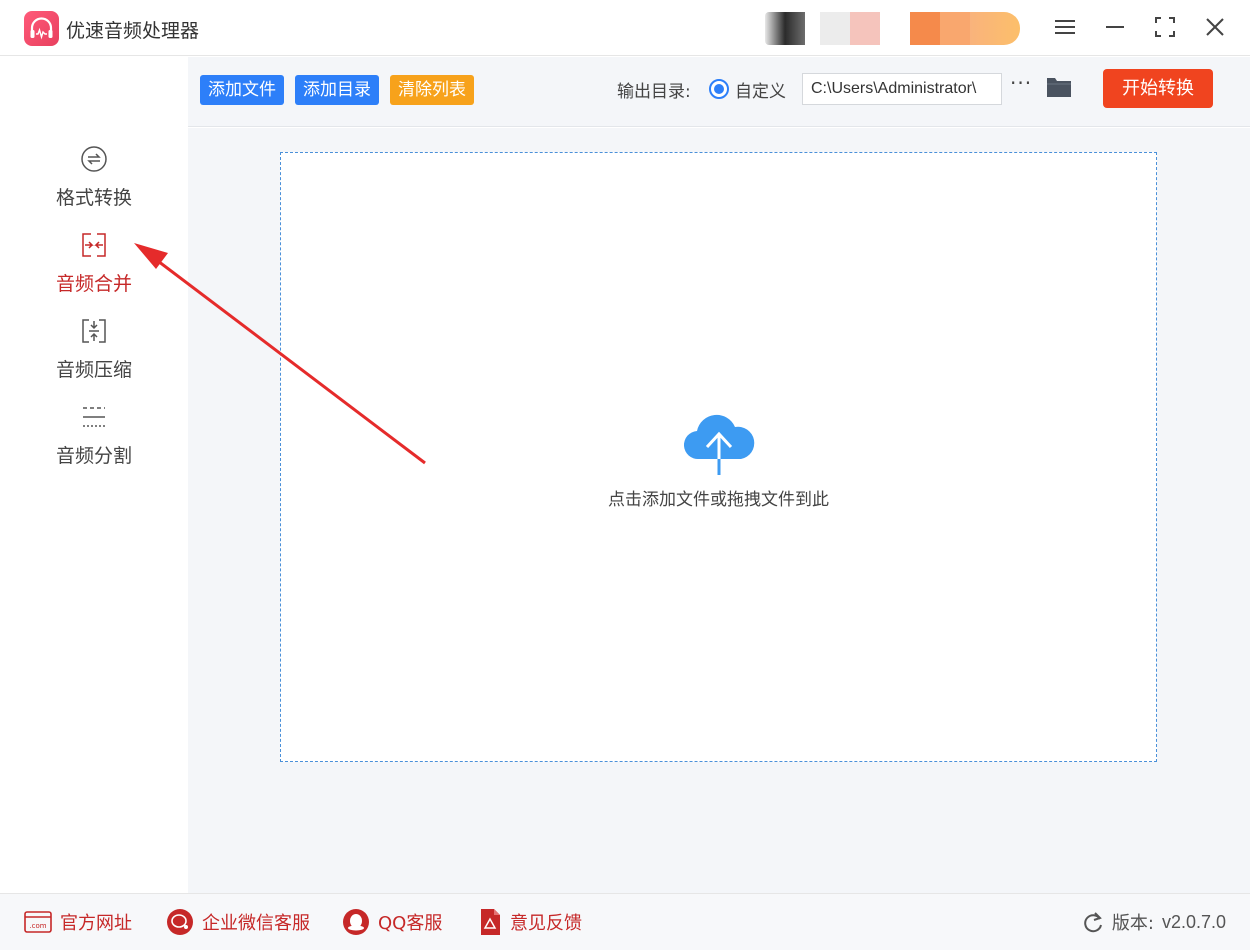 This screenshot has height=950, width=1250. I want to click on close-icon, so click(1215, 27).